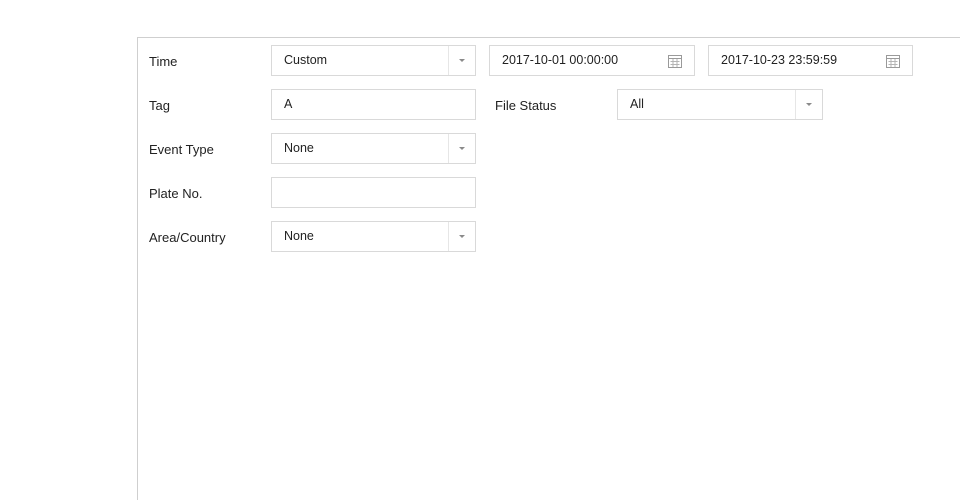 The height and width of the screenshot is (500, 960). I want to click on tag-label: Tag, so click(159, 105).